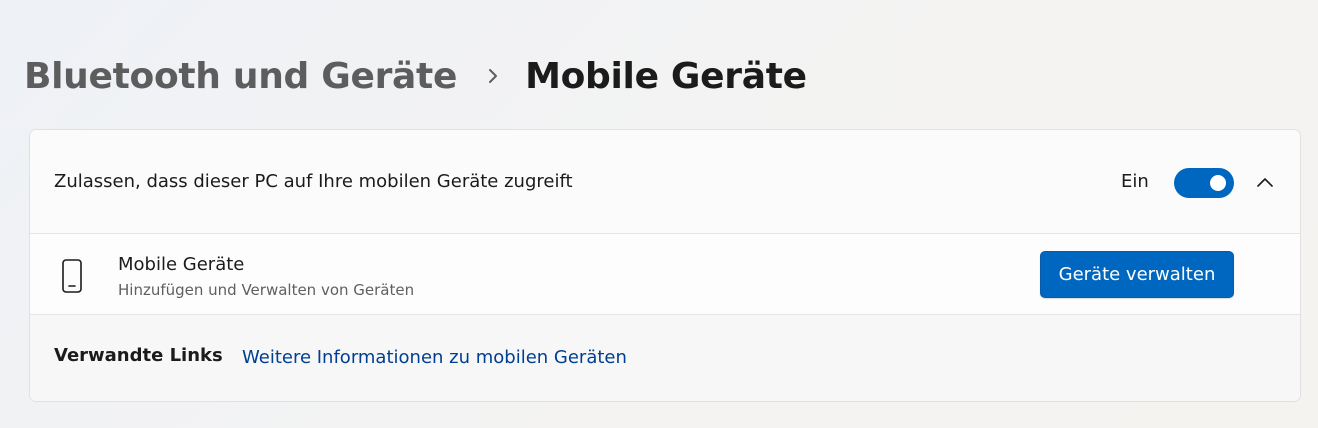  Describe the element at coordinates (1265, 183) in the screenshot. I see `chevron-up-icon` at that location.